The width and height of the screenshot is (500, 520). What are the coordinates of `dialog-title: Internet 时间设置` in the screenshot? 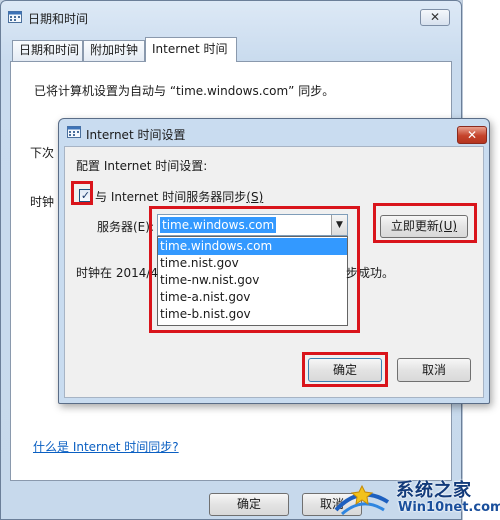 It's located at (136, 135).